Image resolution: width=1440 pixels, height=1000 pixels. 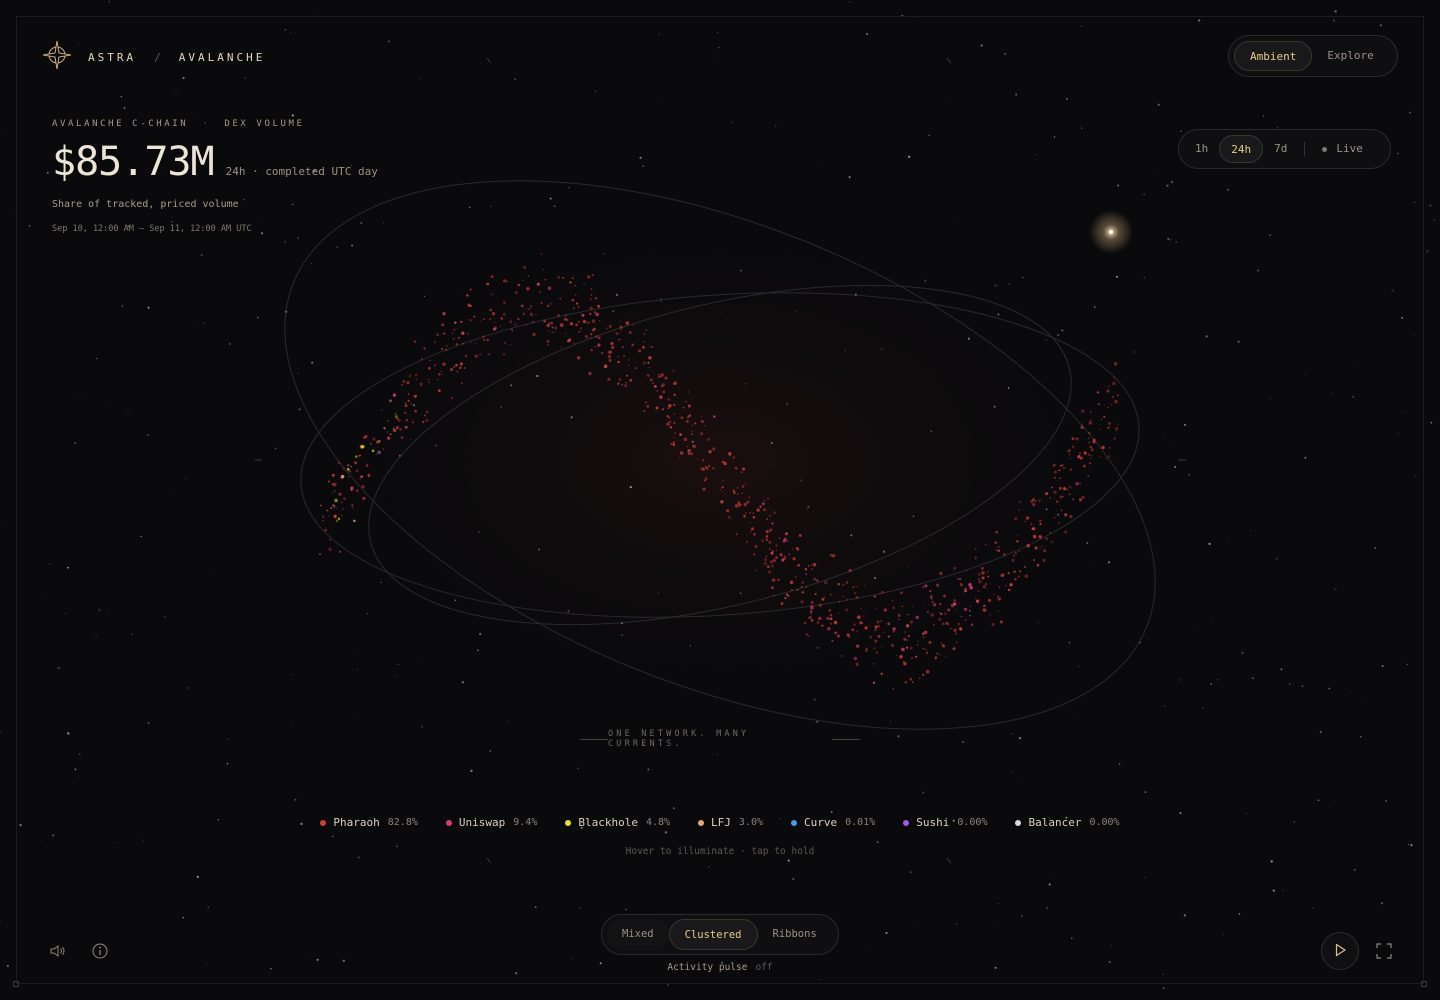 What do you see at coordinates (1273, 56) in the screenshot?
I see `mode-ambient-button: Ambient` at bounding box center [1273, 56].